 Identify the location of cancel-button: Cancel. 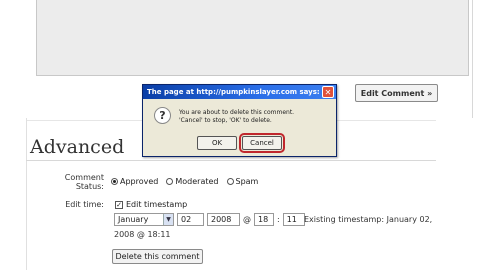
(262, 143).